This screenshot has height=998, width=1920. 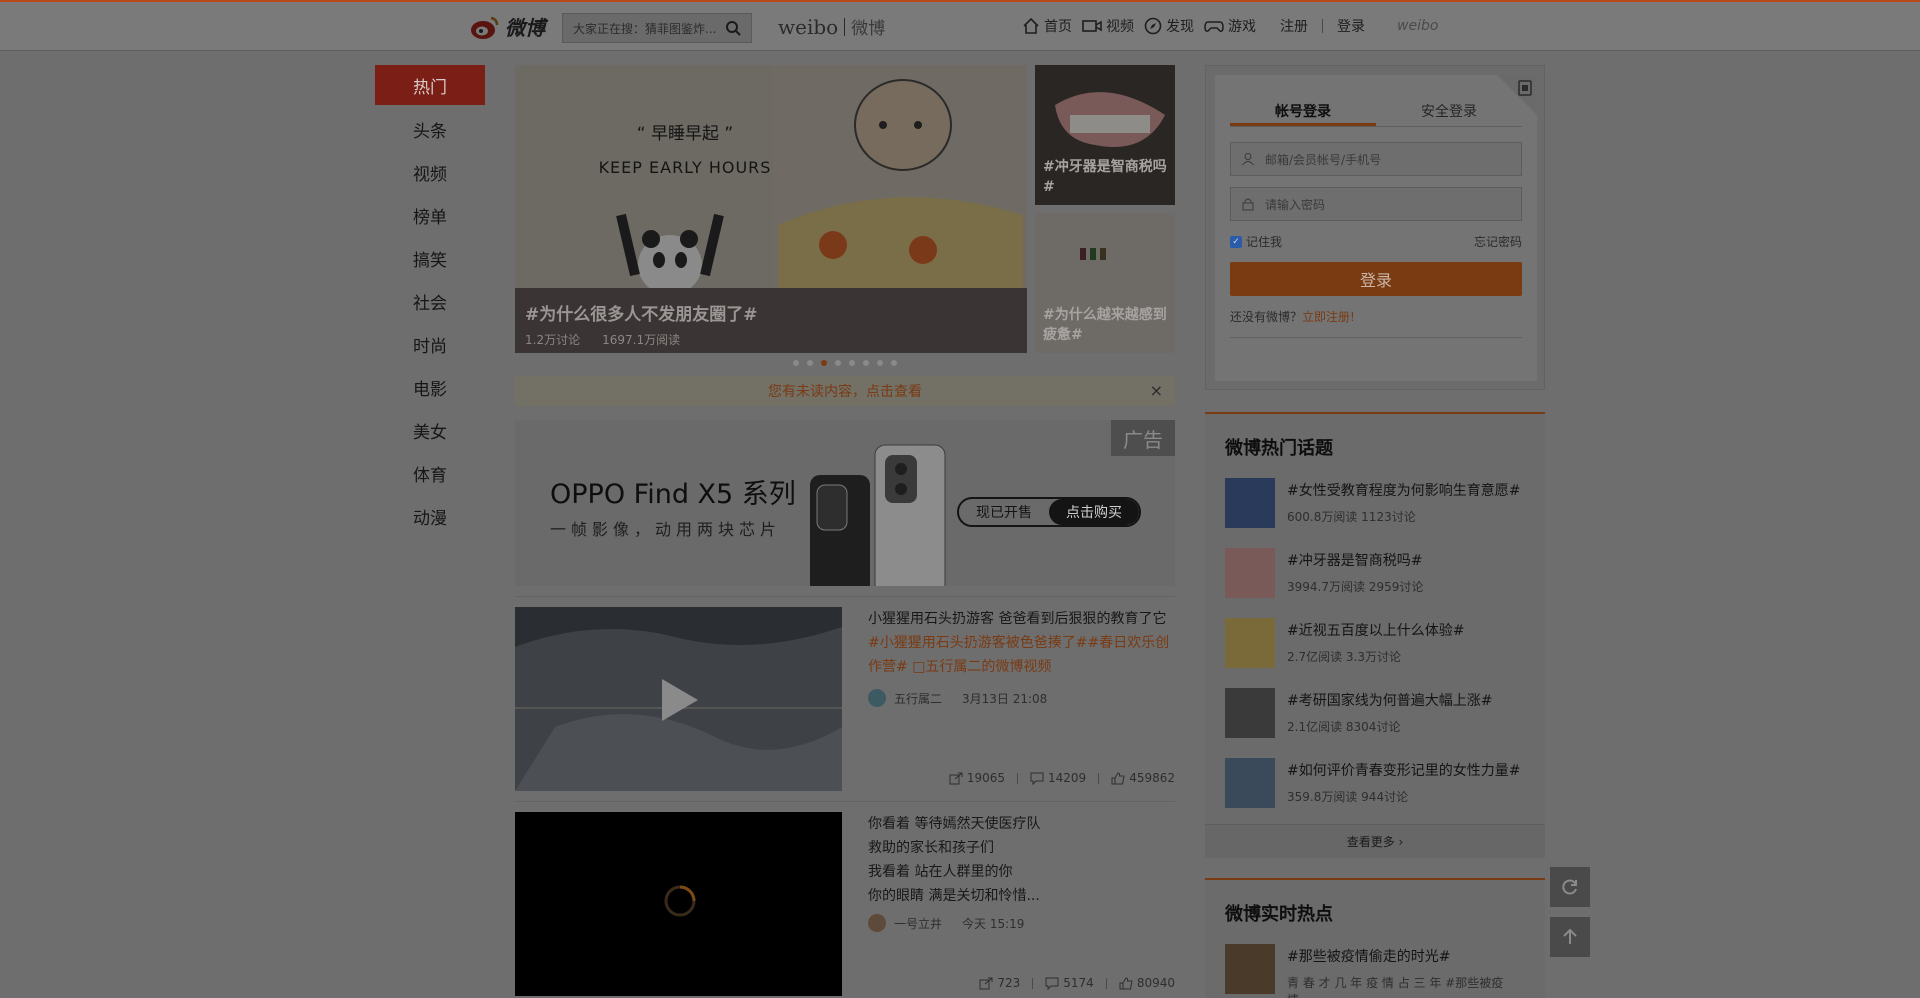 What do you see at coordinates (1279, 914) in the screenshot?
I see `realtime-hot-title: 微博实时热点` at bounding box center [1279, 914].